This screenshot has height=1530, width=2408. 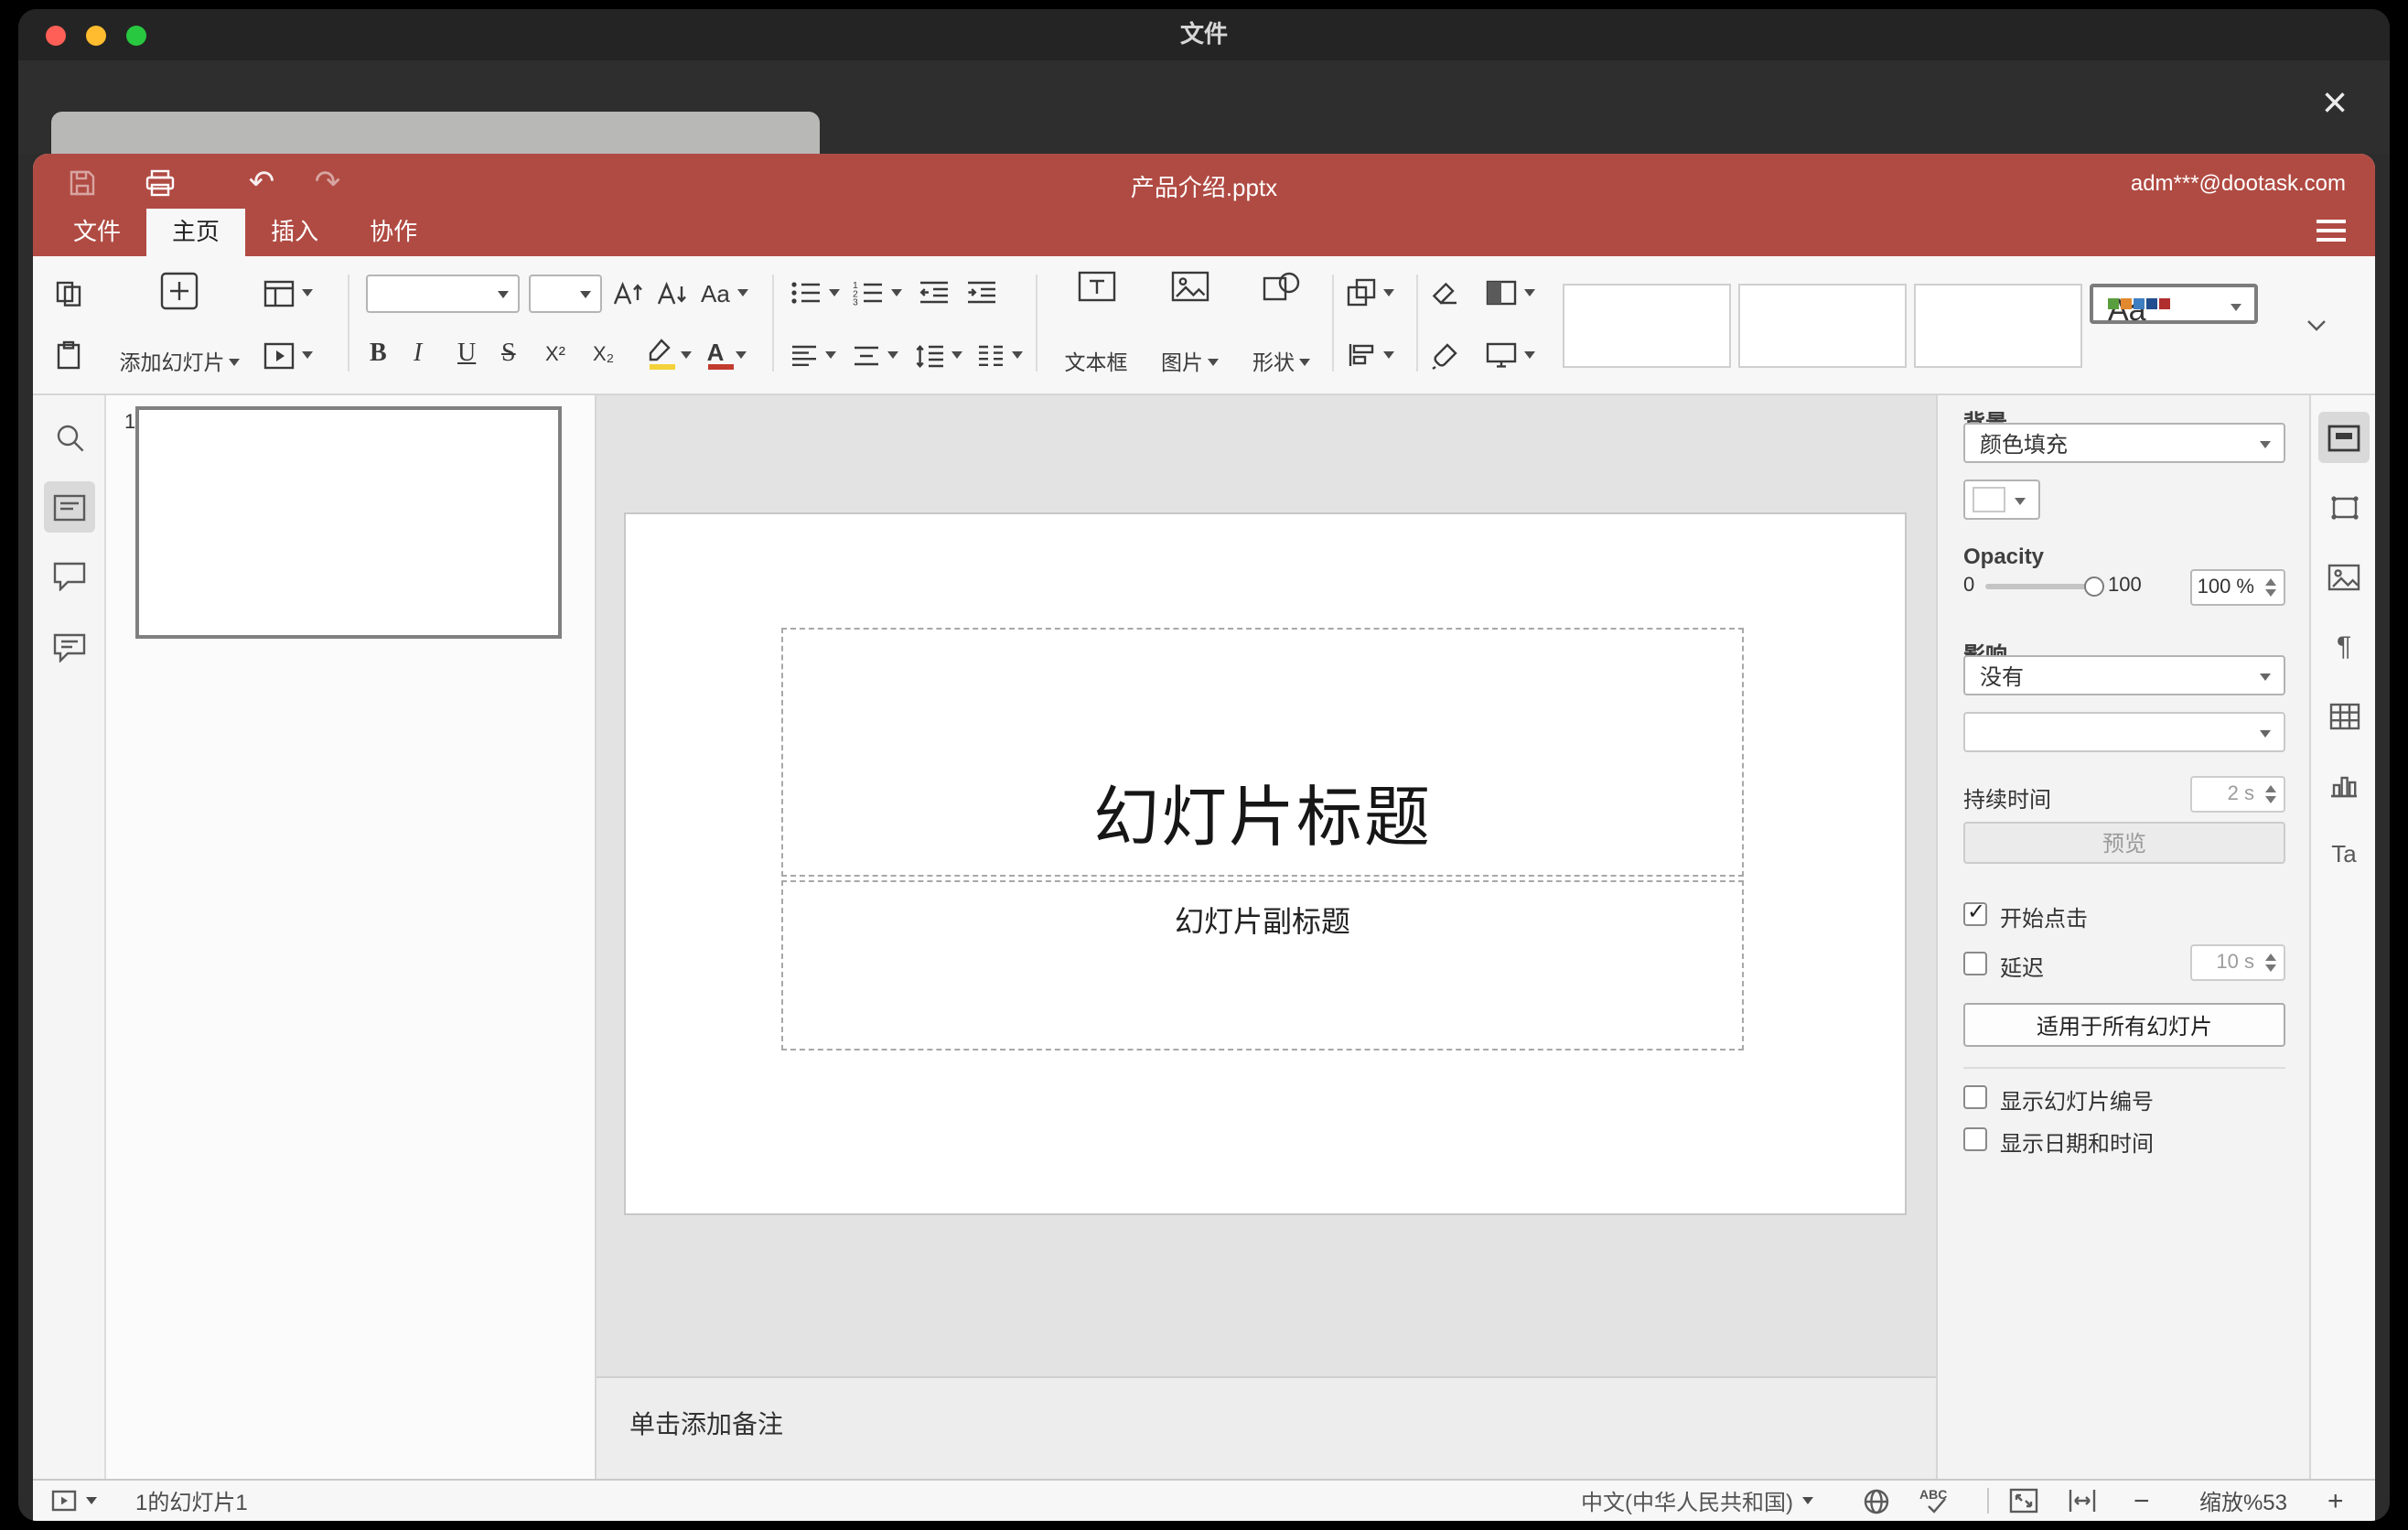 I want to click on feedback-icon, so click(x=69, y=647).